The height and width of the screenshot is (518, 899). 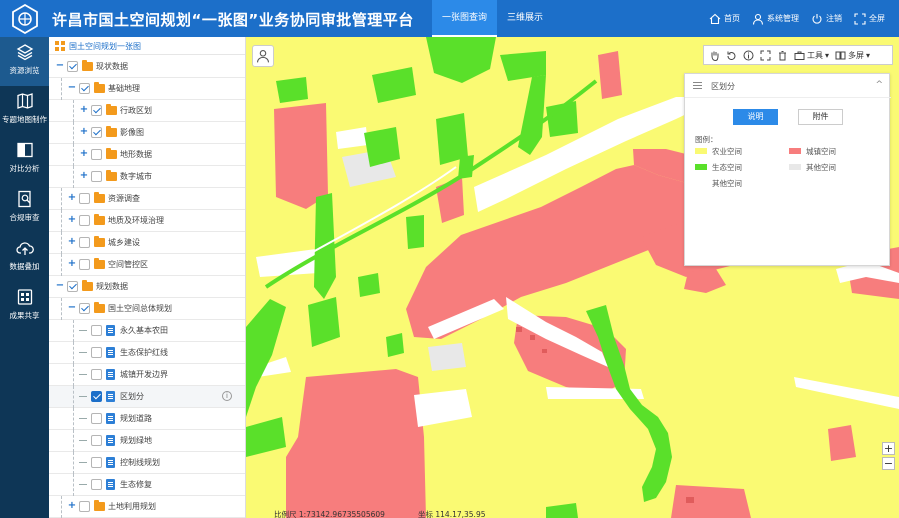 What do you see at coordinates (147, 243) in the screenshot?
I see `tree-row: + 城乡建设` at bounding box center [147, 243].